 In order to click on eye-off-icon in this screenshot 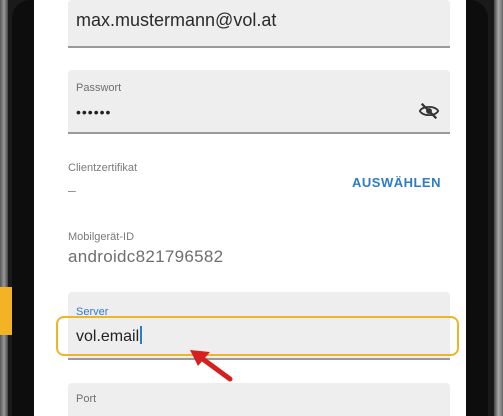, I will do `click(429, 111)`.